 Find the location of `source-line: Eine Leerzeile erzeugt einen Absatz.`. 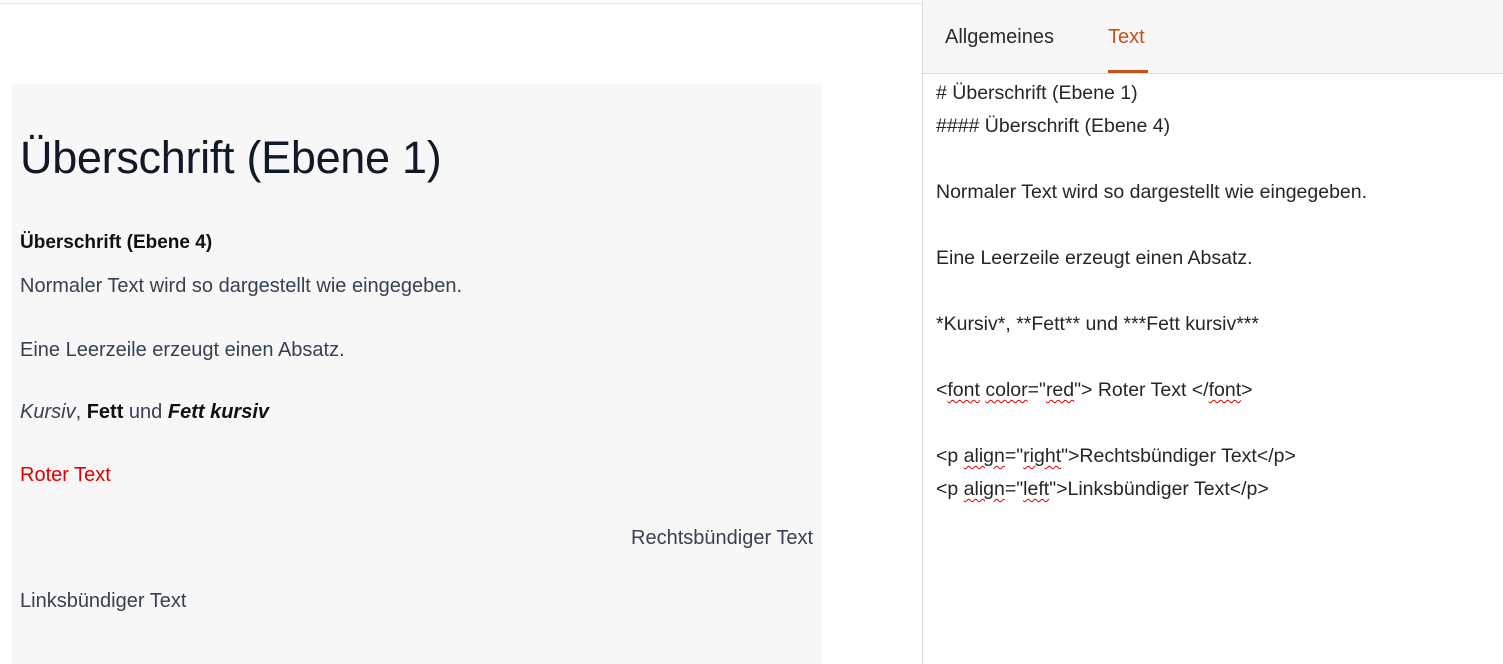

source-line: Eine Leerzeile erzeugt einen Absatz. is located at coordinates (1094, 258).